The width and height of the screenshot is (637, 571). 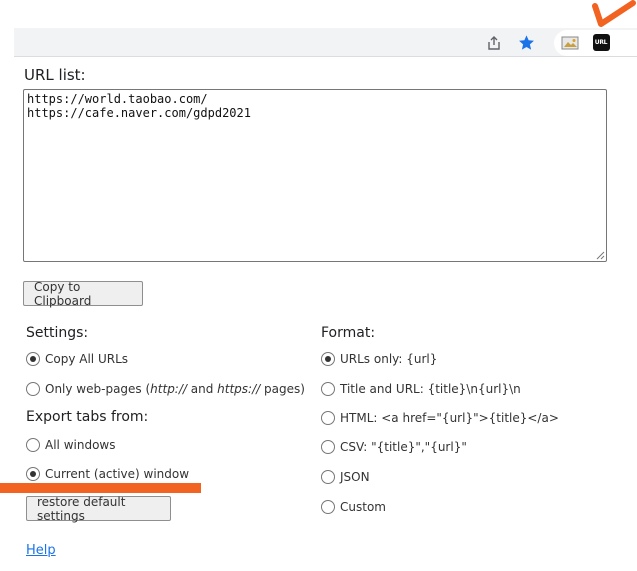 I want to click on radio-format-html: HTML: <a href="{url}">{title}</a>, so click(x=440, y=418).